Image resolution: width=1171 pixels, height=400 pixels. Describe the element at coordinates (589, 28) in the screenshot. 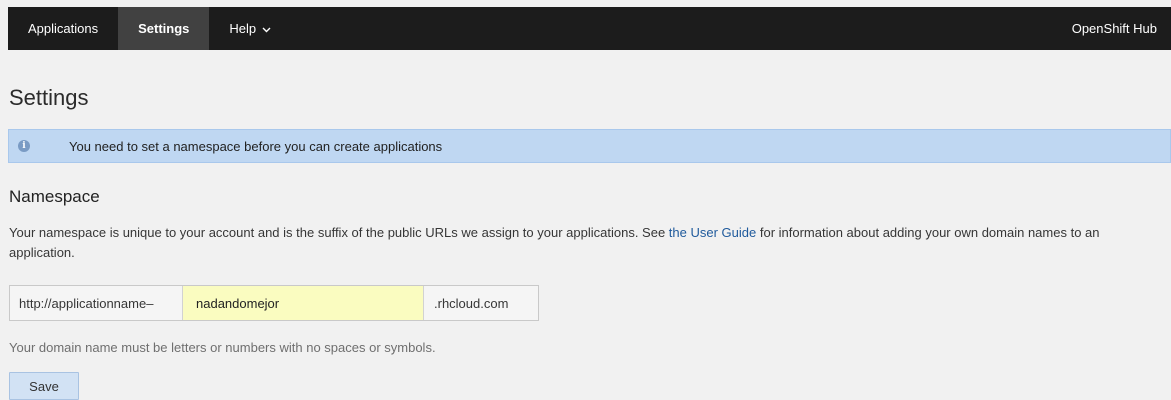

I see `top-navbar: Applications Settings Help OpenShift Hub` at that location.